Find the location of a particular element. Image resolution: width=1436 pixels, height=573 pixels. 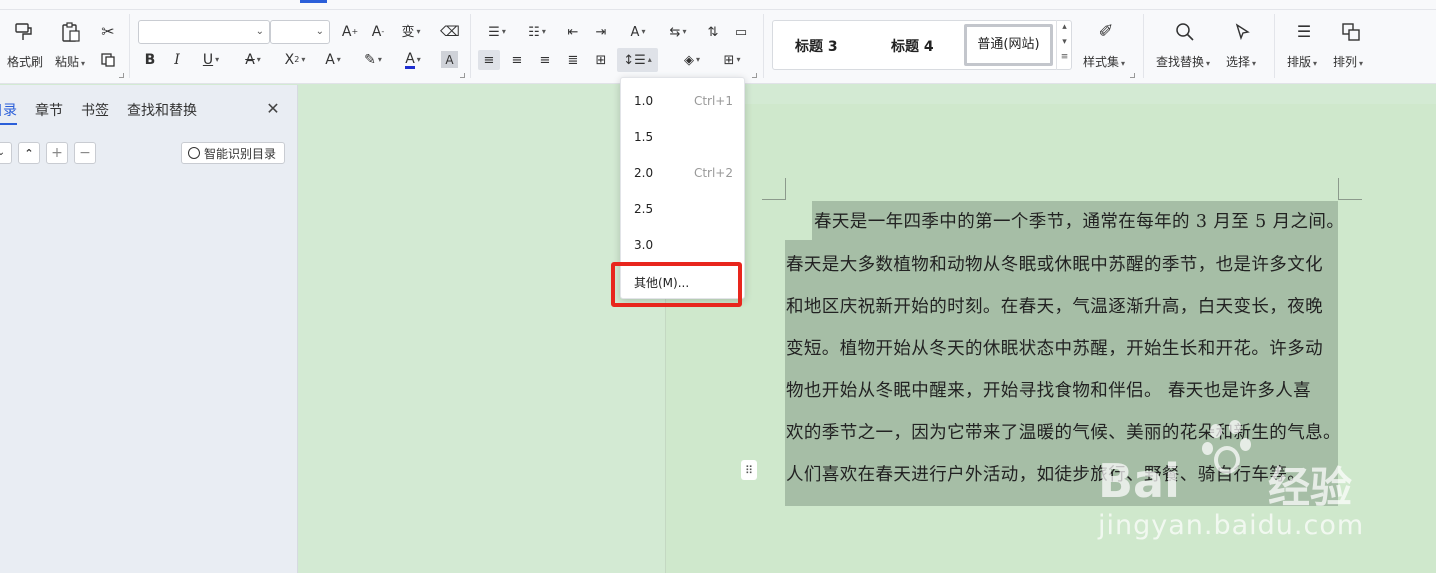

style-set-button: 样式集 ▾ is located at coordinates (1104, 61).